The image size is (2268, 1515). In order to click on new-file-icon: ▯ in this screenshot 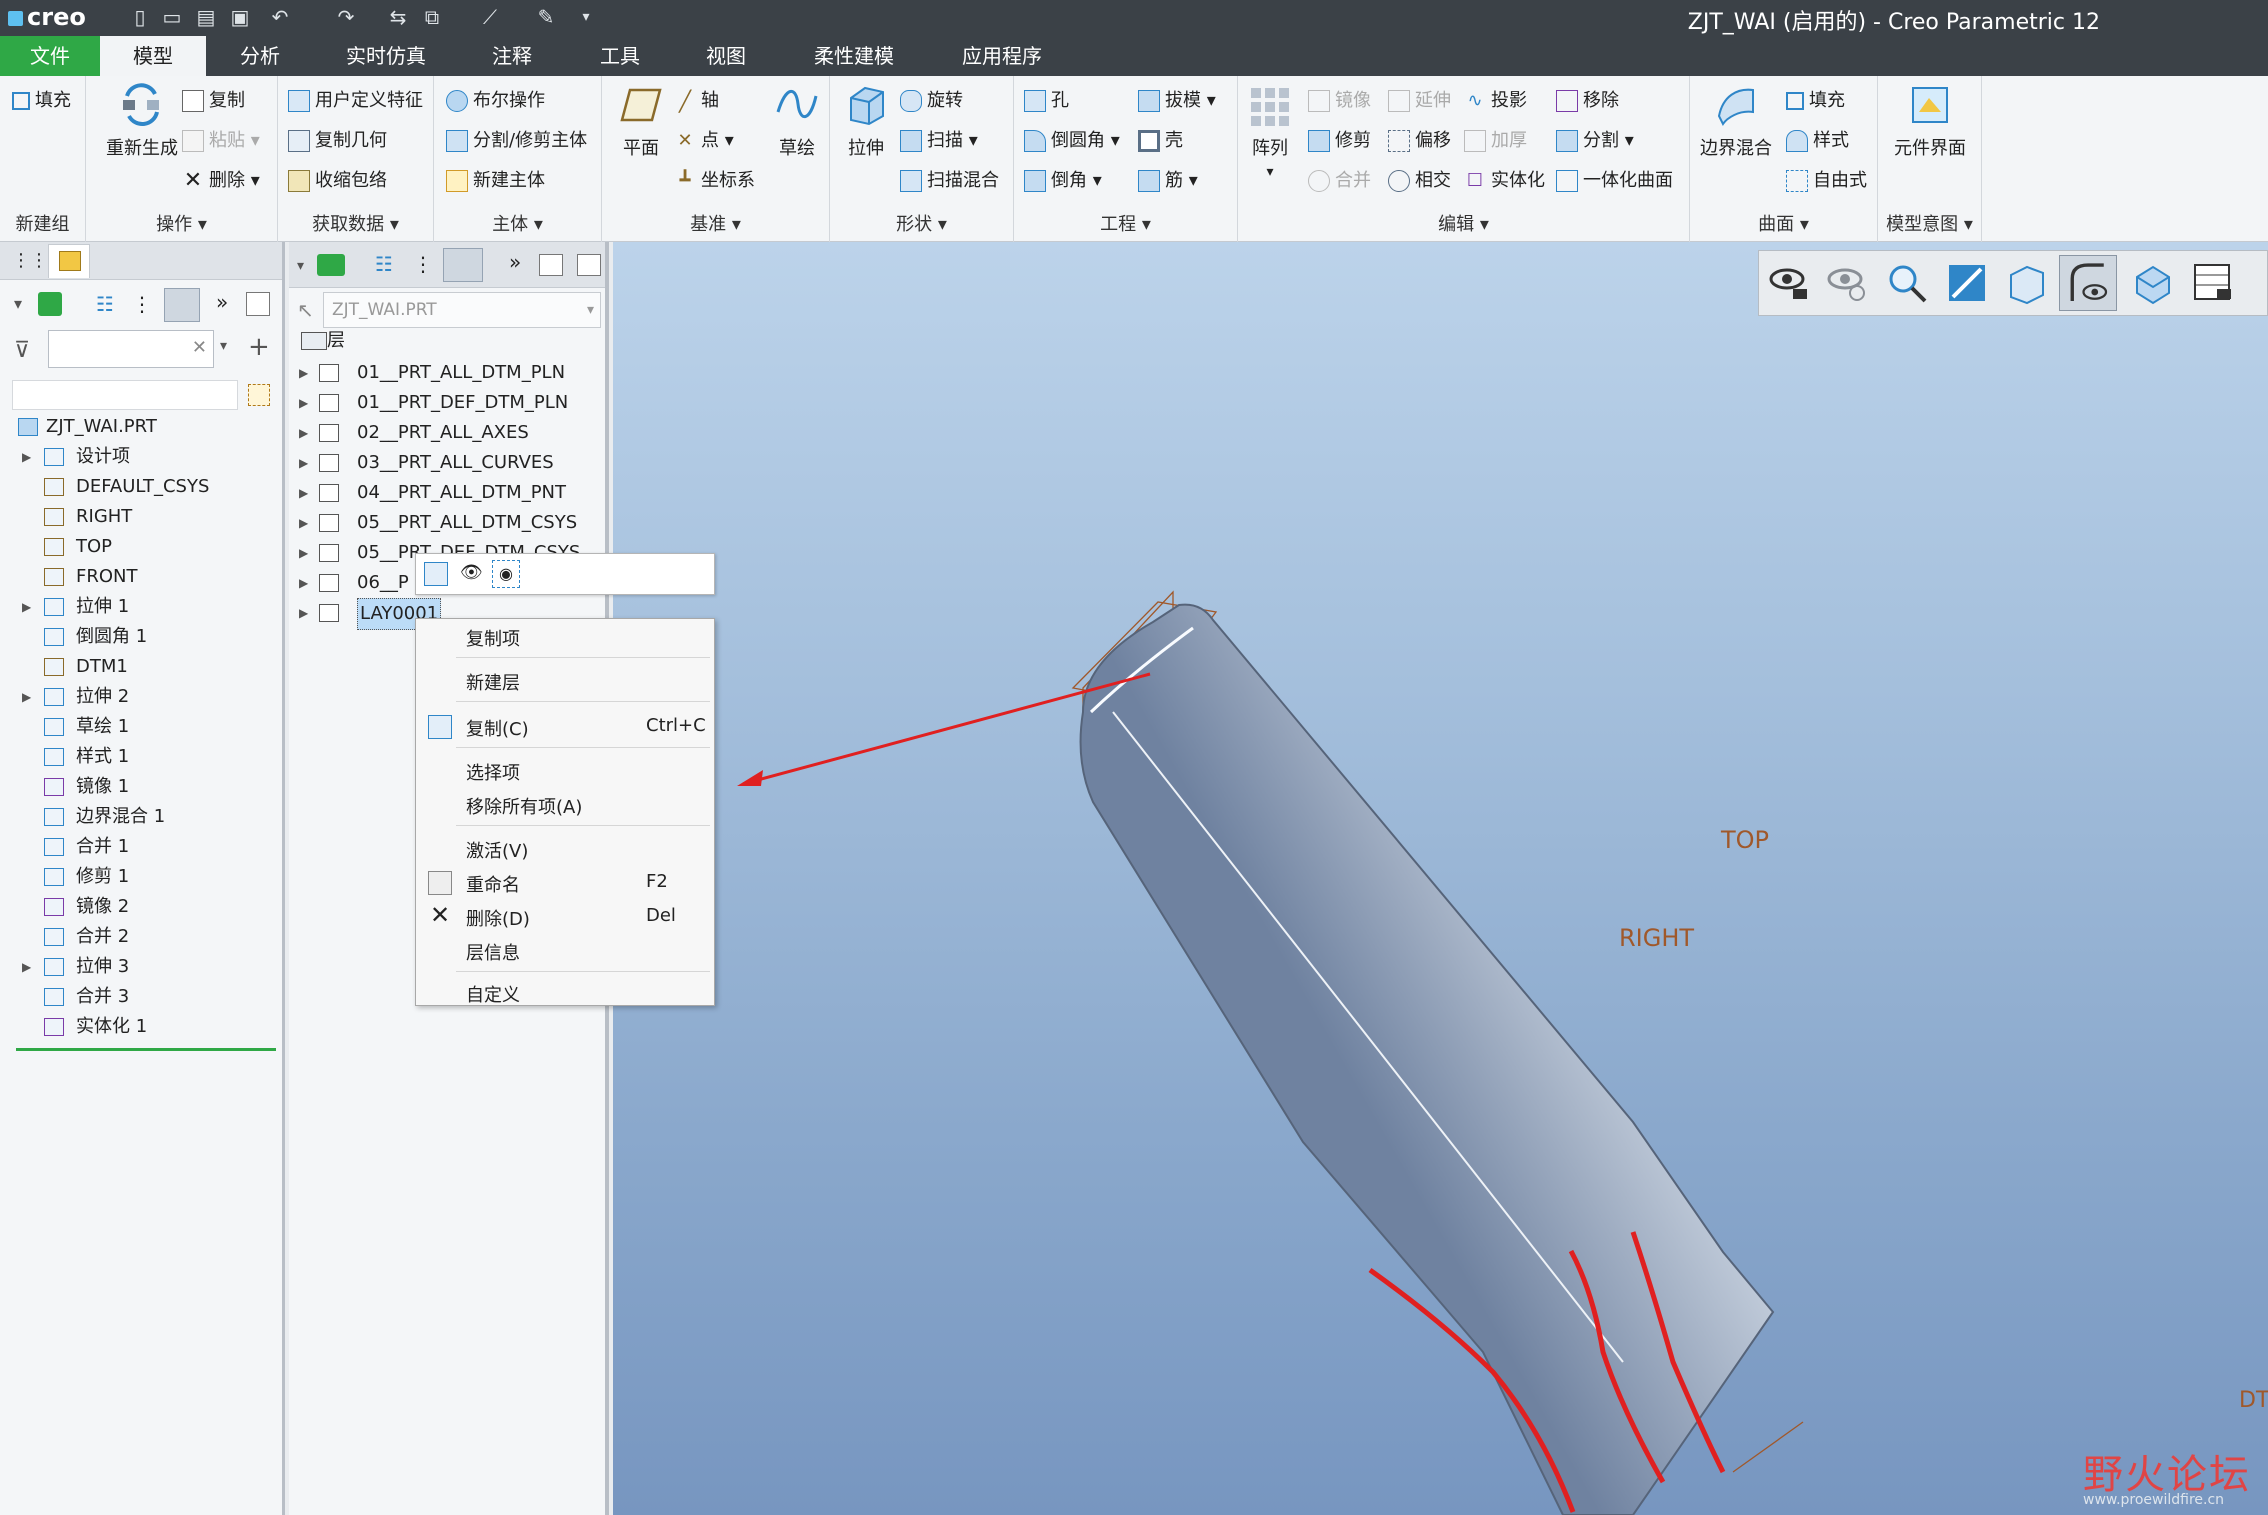, I will do `click(140, 17)`.